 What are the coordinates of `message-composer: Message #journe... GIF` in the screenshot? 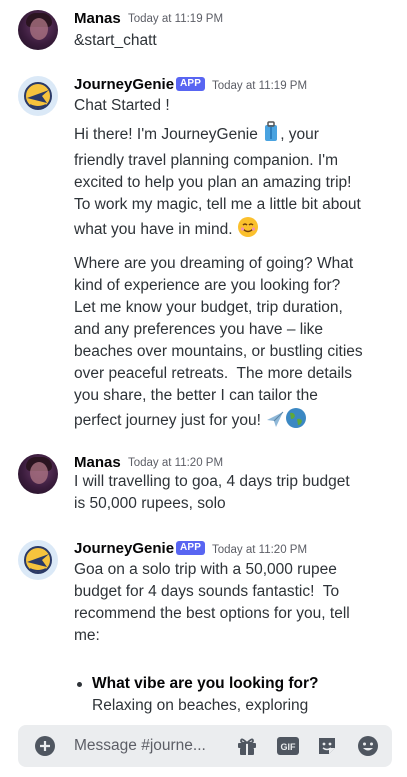 It's located at (205, 746).